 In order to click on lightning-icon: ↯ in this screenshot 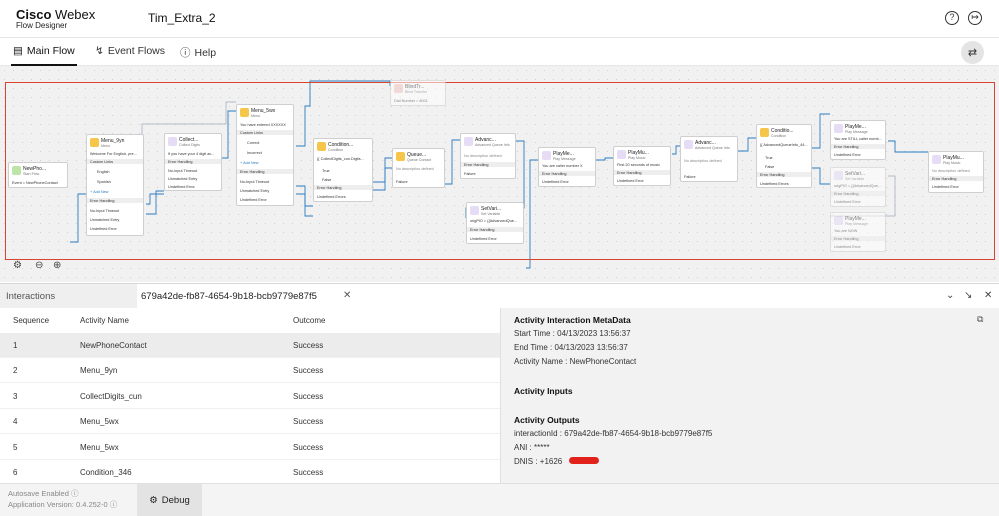, I will do `click(99, 51)`.